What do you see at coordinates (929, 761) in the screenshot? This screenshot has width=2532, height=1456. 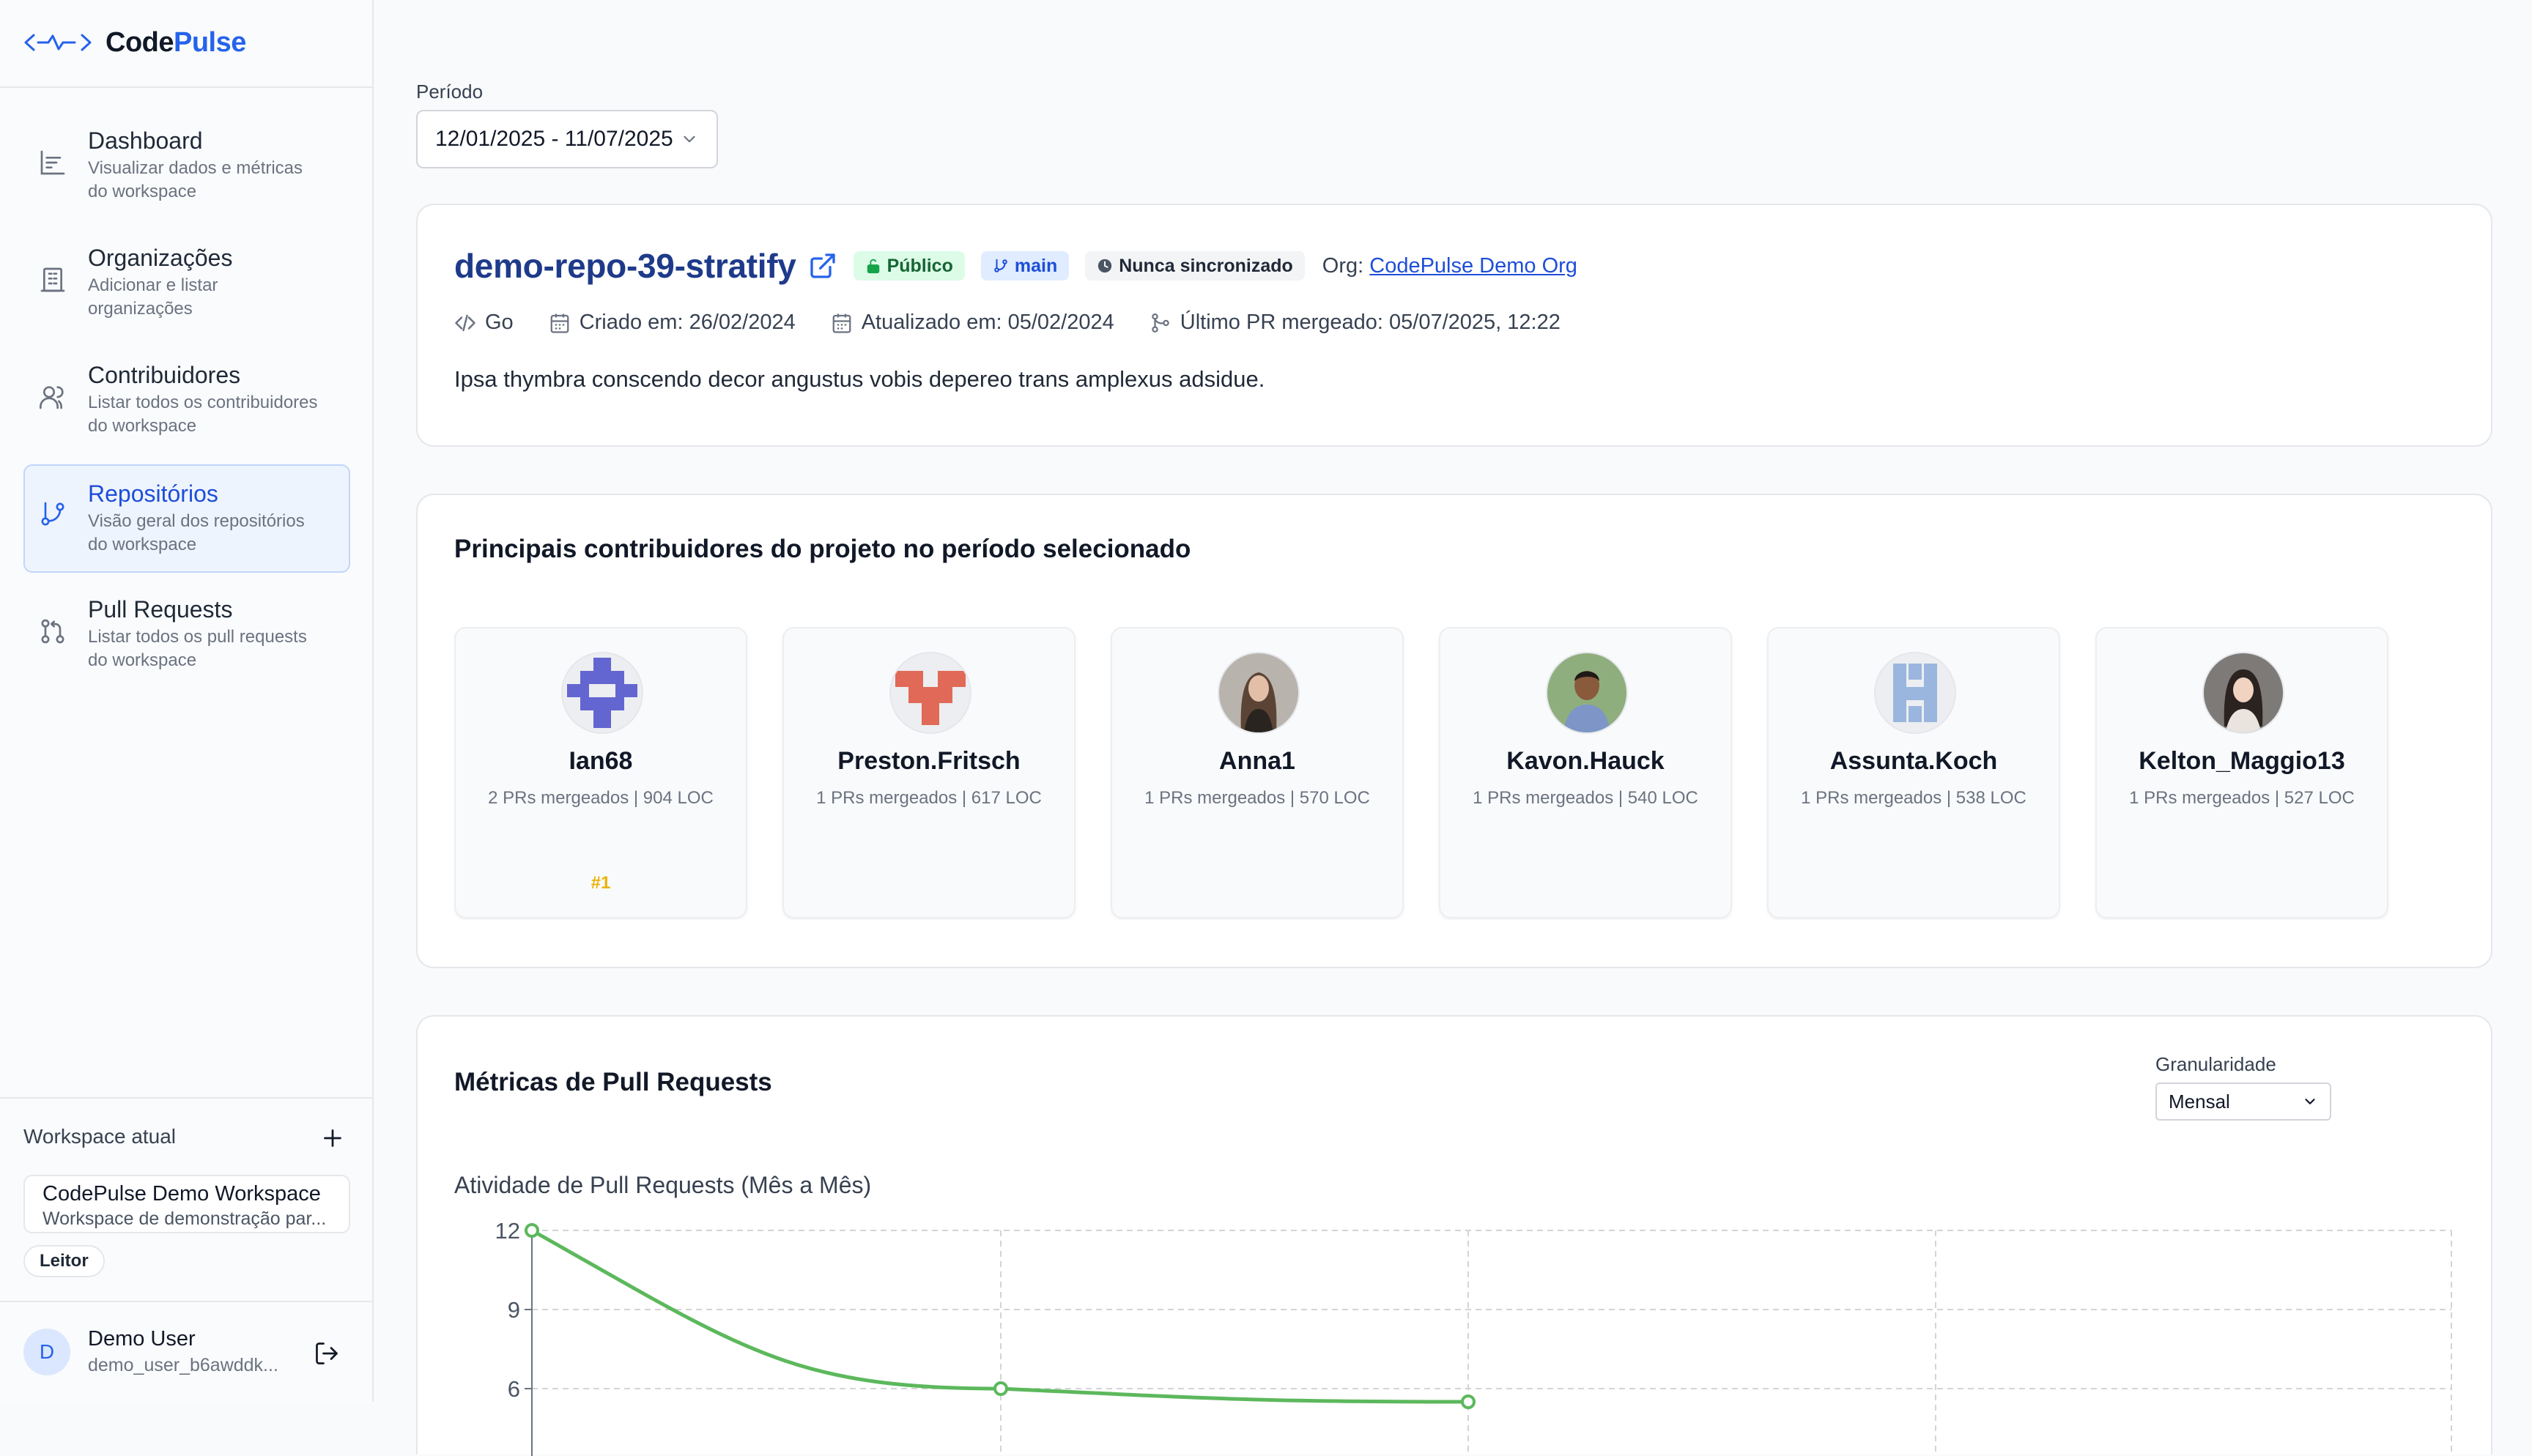 I see `contributor-name: Preston.Fritsch` at bounding box center [929, 761].